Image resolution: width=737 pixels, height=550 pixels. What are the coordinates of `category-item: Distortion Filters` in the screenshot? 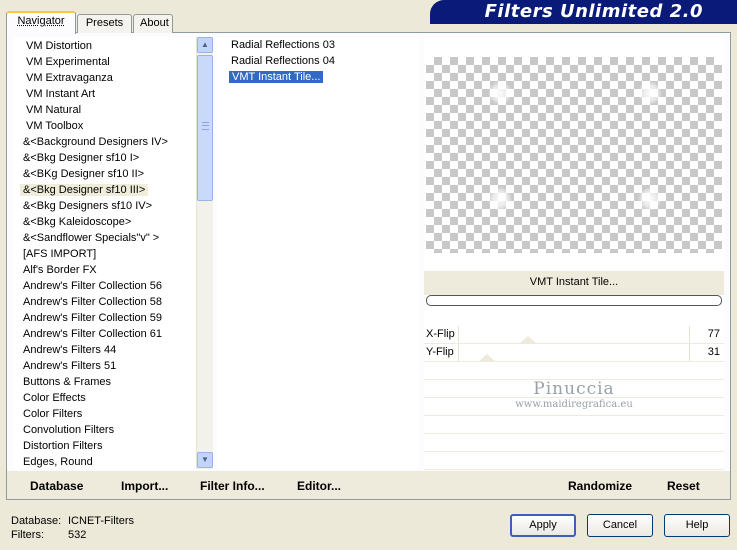 It's located at (113, 446).